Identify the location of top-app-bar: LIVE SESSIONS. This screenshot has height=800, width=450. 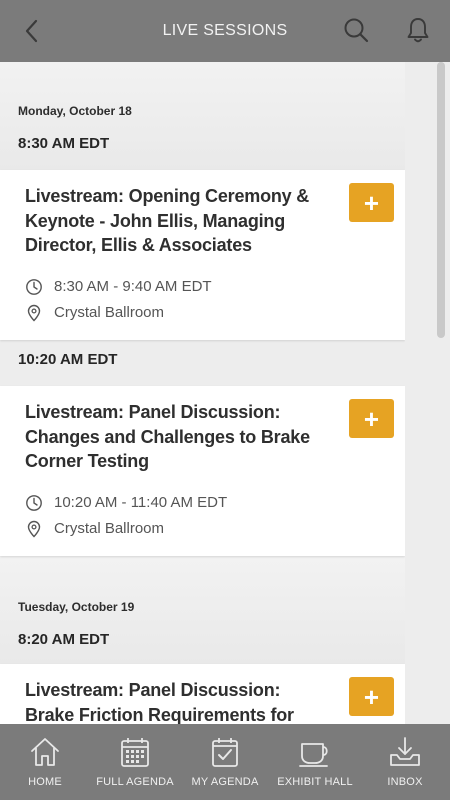
(225, 31).